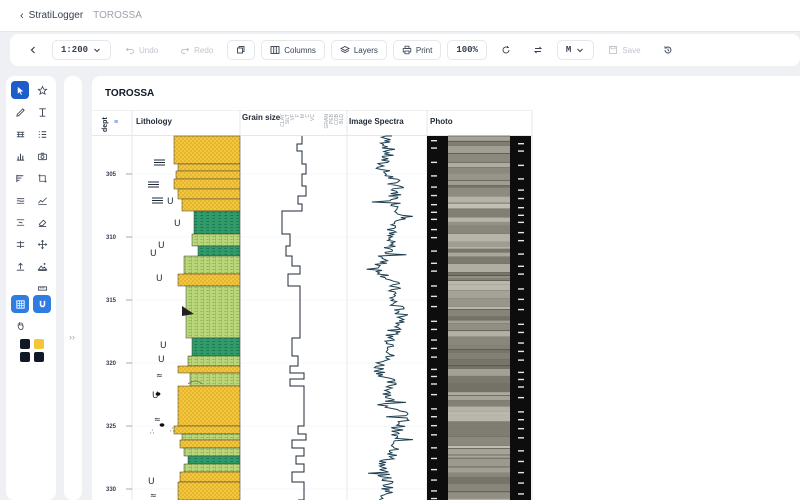  What do you see at coordinates (300, 50) in the screenshot?
I see `columns-label: Columns` at bounding box center [300, 50].